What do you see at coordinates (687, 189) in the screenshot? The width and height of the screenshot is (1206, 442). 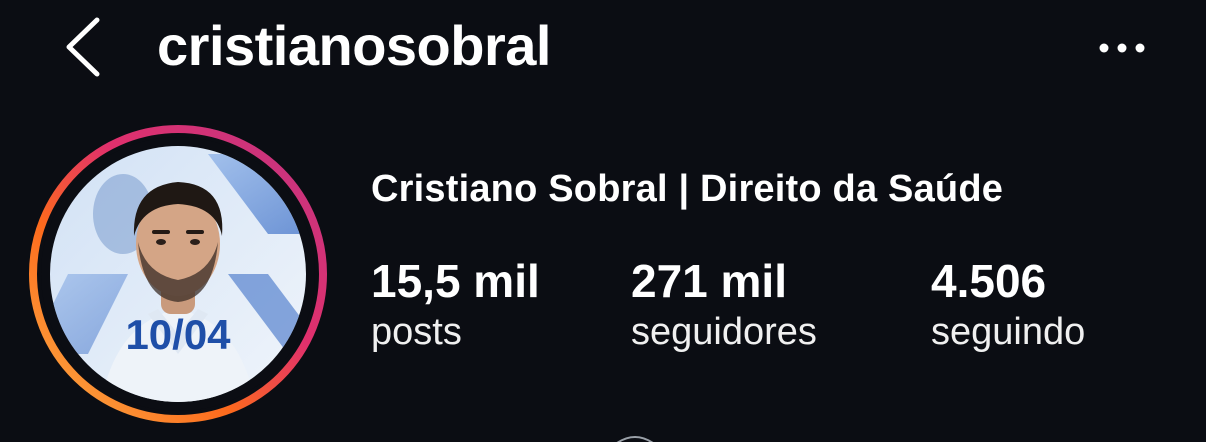 I see `profile-display-name: Cristiano Sobral | Direito da Saúde` at bounding box center [687, 189].